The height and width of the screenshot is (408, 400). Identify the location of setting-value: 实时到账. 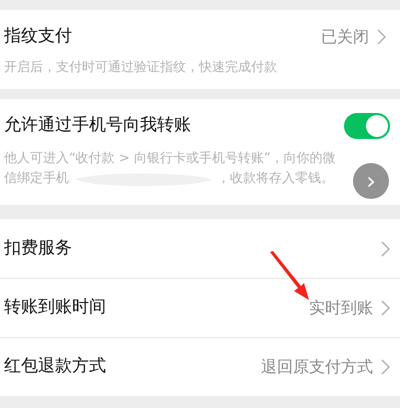
(341, 308).